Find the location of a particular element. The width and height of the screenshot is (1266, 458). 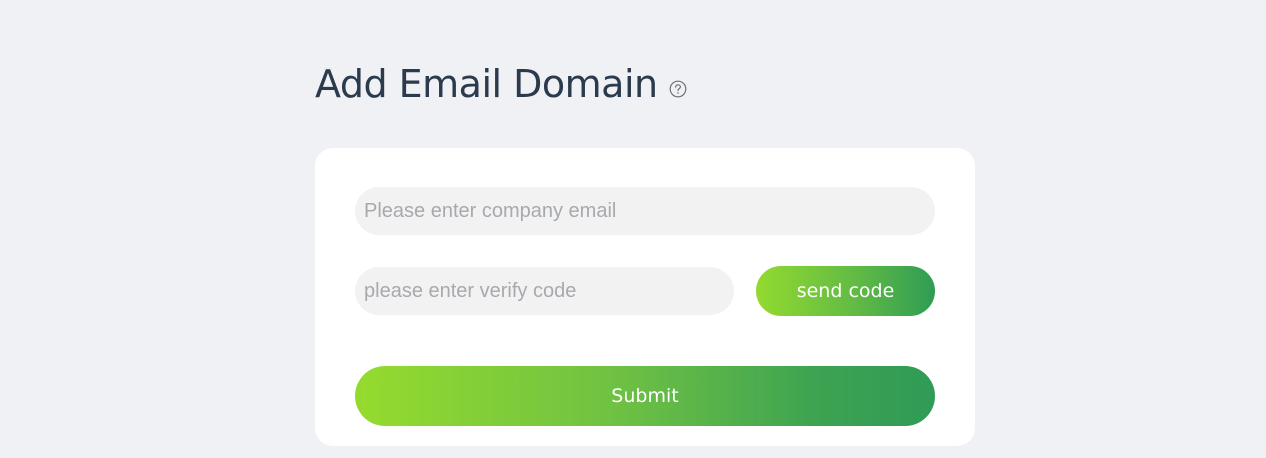

title-row: Add Email Domain is located at coordinates (501, 84).